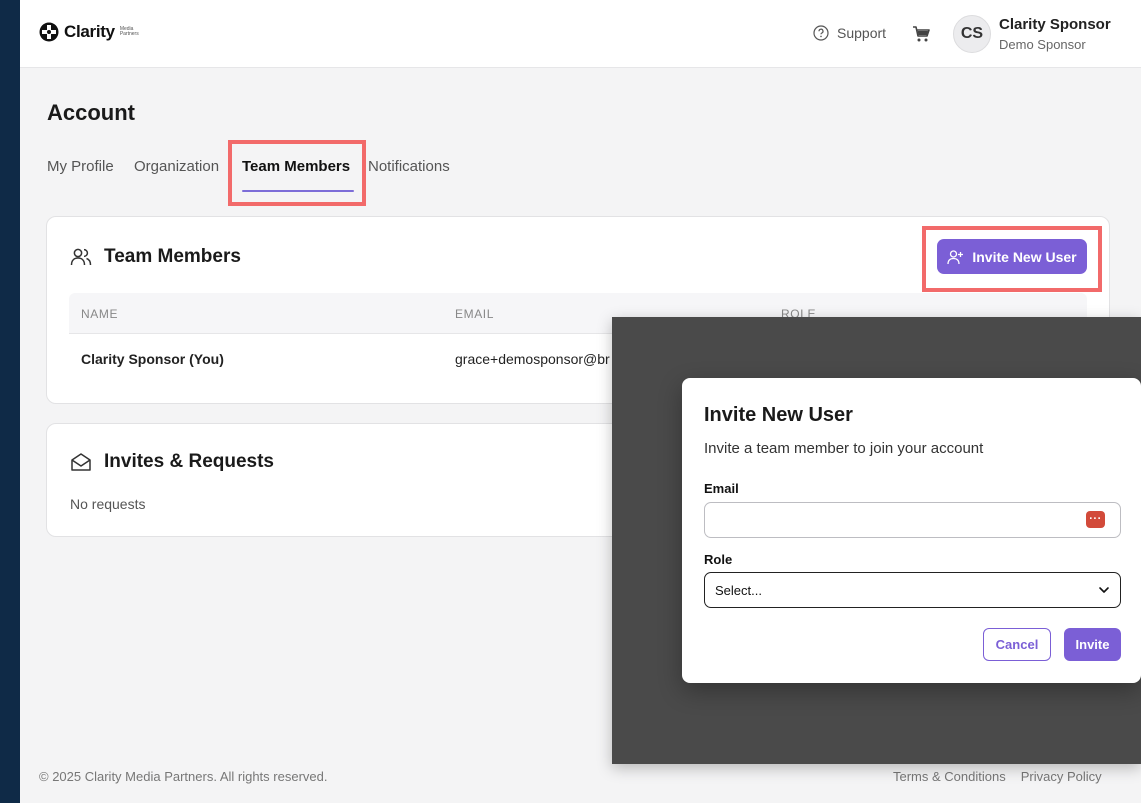 The image size is (1141, 803). I want to click on tab-notifications: Notifications, so click(409, 166).